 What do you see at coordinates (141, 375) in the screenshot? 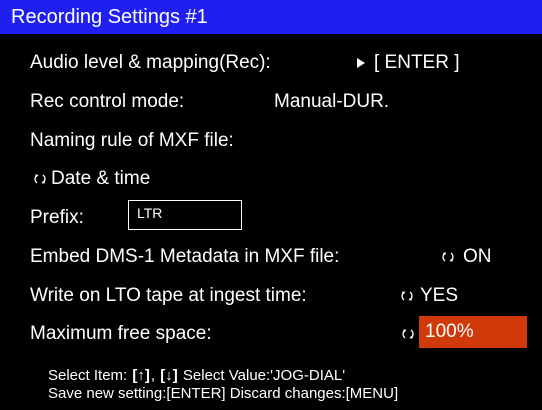
I see `up-key-hint: [↑]` at bounding box center [141, 375].